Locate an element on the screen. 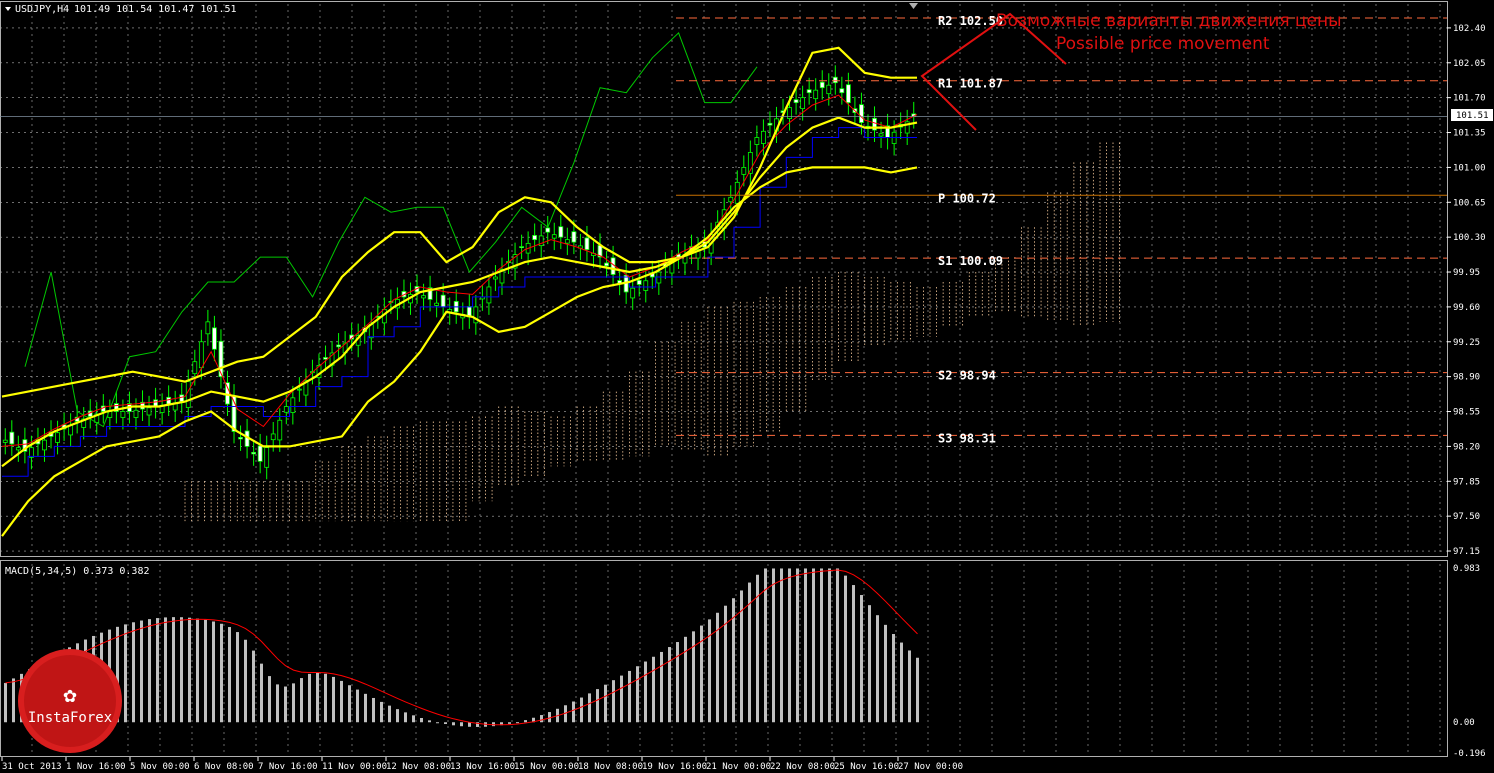 This screenshot has height=773, width=1494. logo-emblem-icon: ✿ is located at coordinates (69, 695).